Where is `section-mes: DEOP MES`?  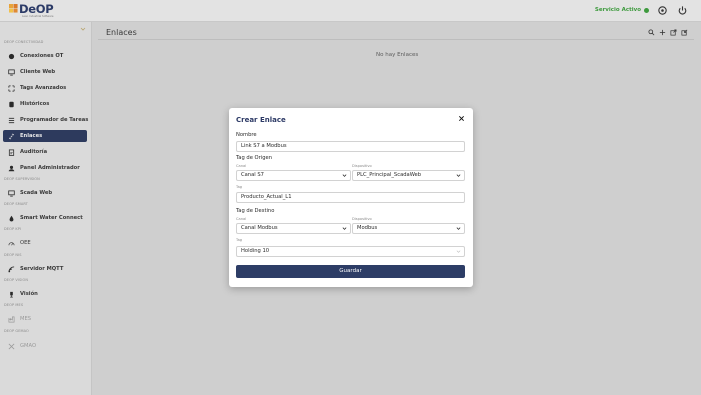
section-mes: DEOP MES is located at coordinates (14, 305).